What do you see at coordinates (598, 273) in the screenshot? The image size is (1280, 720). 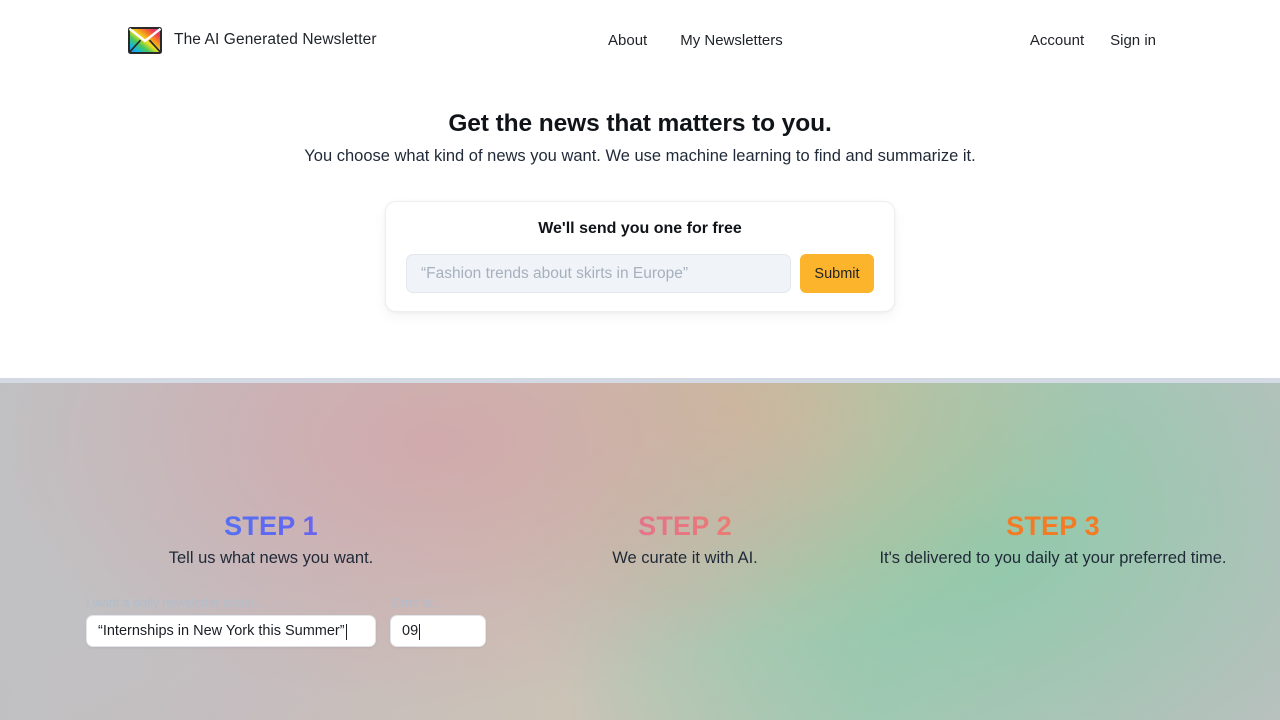 I see `newsletter-topic-input` at bounding box center [598, 273].